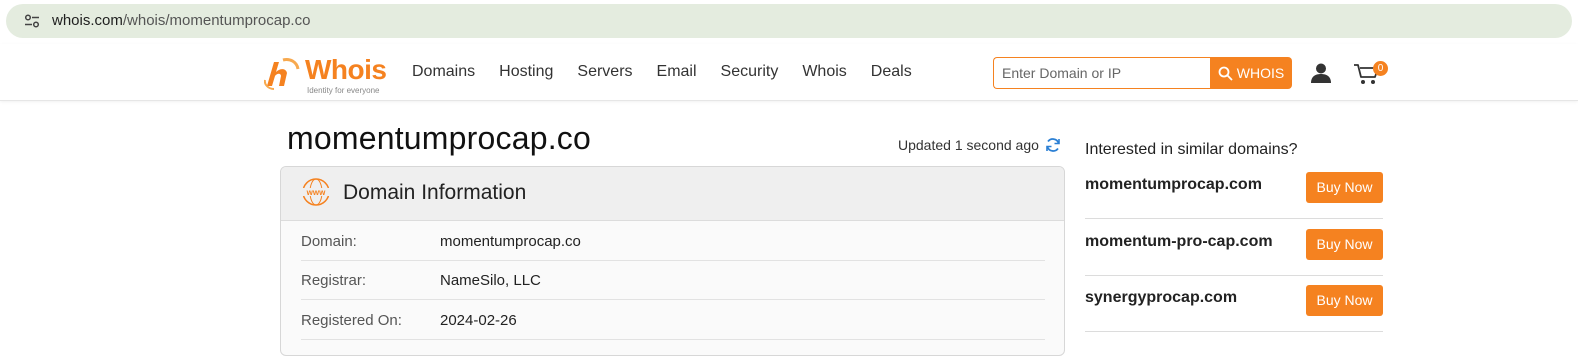  I want to click on nav-servers: Servers, so click(604, 72).